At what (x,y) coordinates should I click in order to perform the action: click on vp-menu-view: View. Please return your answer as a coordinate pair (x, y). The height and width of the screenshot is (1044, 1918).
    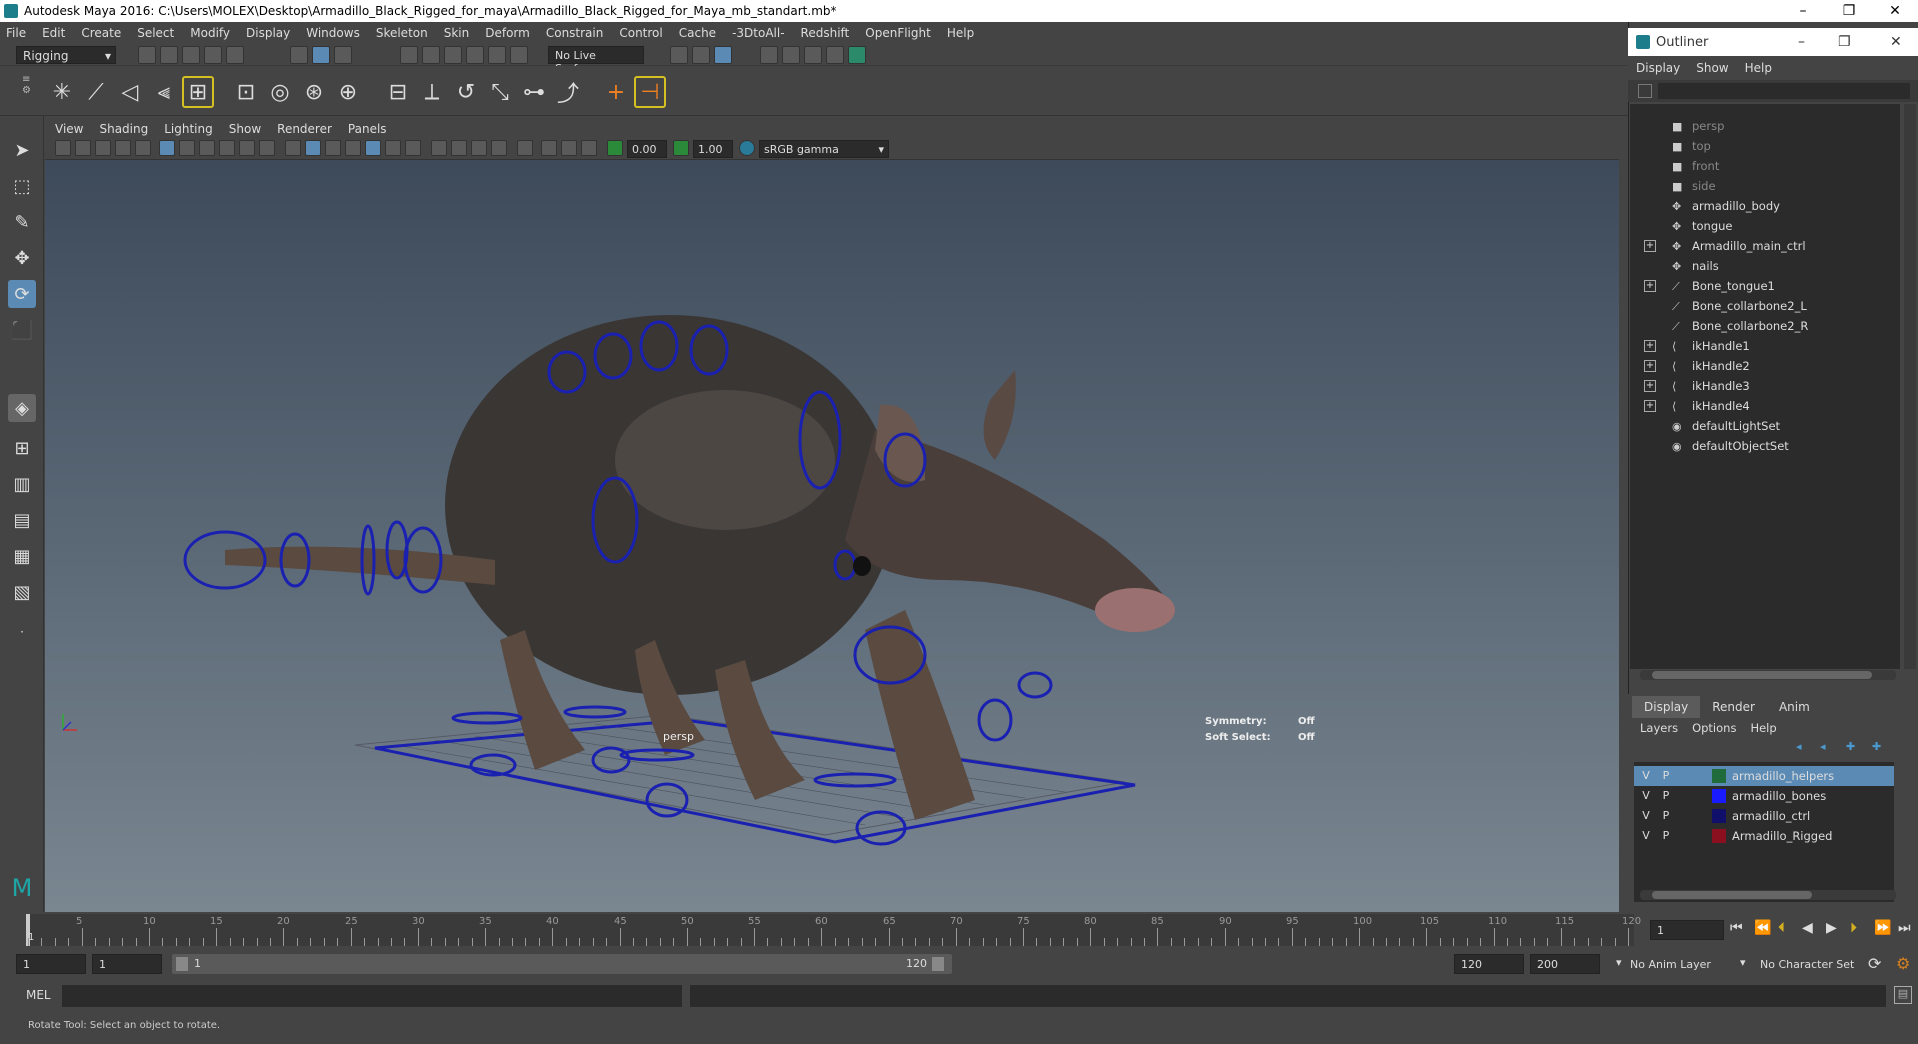
    Looking at the image, I should click on (69, 129).